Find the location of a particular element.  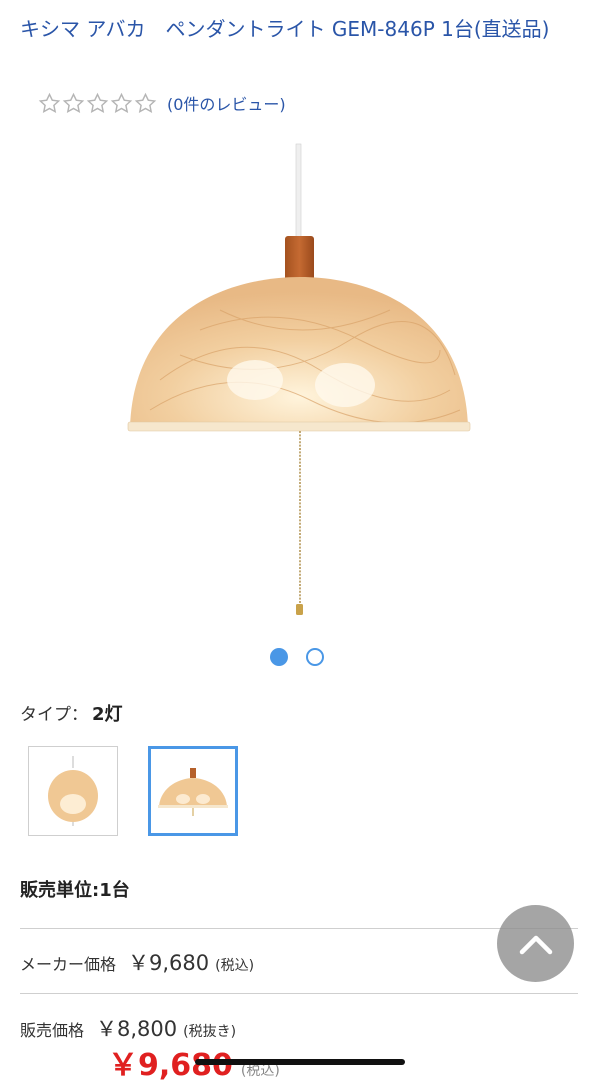

gallery-dot is located at coordinates (315, 657).